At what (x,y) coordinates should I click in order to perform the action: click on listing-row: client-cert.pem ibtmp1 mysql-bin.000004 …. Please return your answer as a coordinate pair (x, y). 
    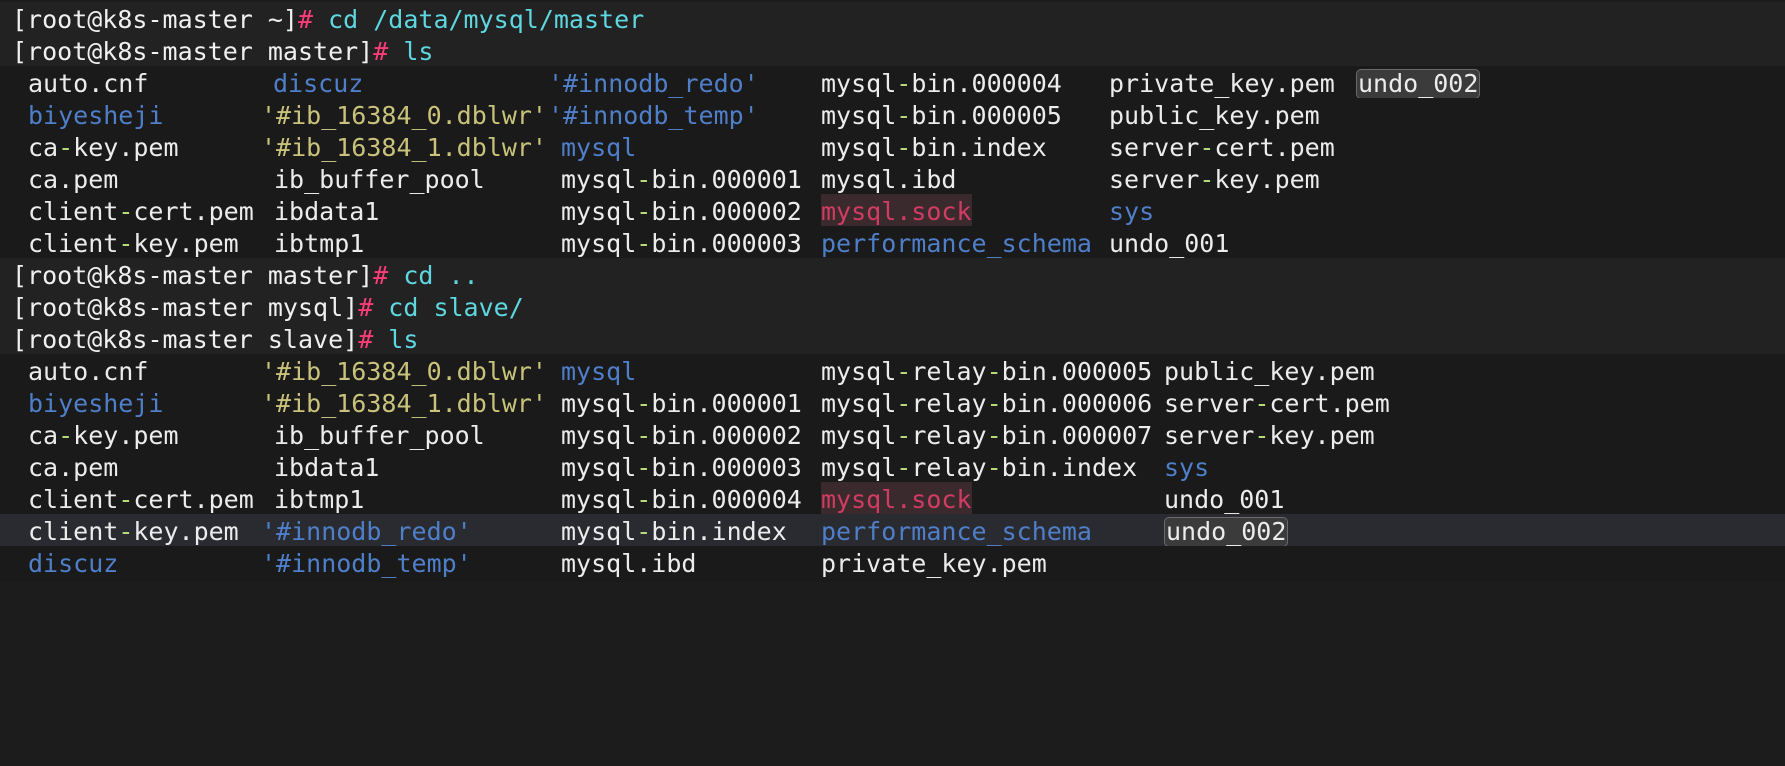
    Looking at the image, I should click on (892, 500).